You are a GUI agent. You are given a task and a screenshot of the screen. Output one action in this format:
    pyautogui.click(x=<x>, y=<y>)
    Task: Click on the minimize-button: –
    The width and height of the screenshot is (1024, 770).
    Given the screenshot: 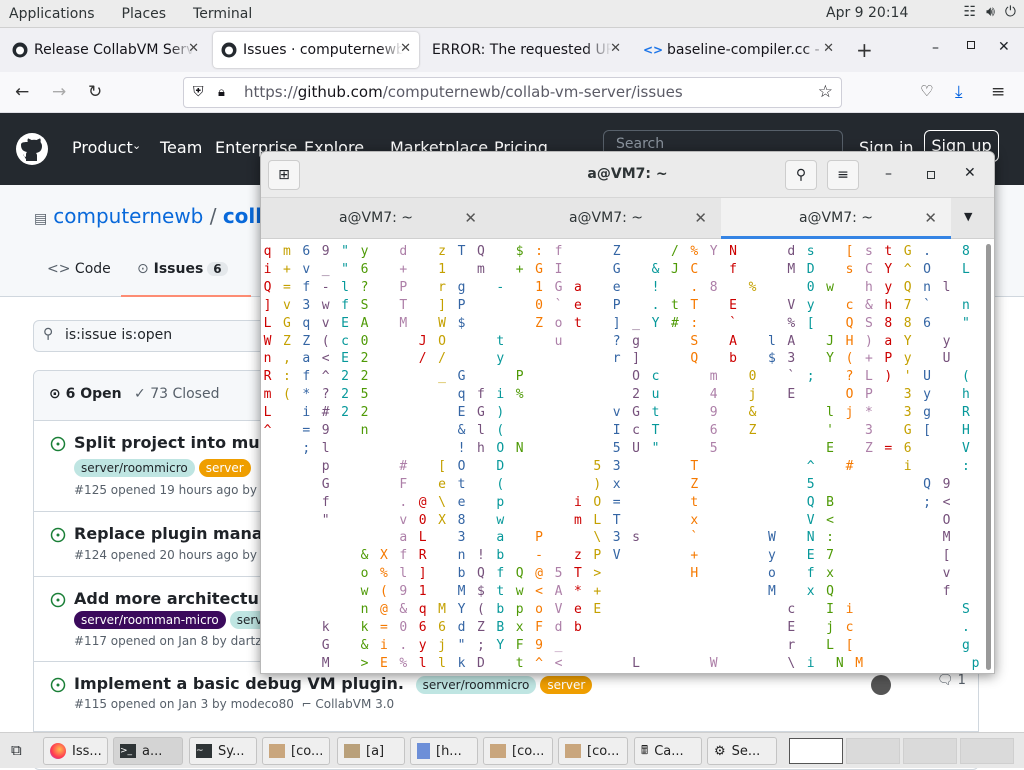 What is the action you would take?
    pyautogui.click(x=888, y=174)
    